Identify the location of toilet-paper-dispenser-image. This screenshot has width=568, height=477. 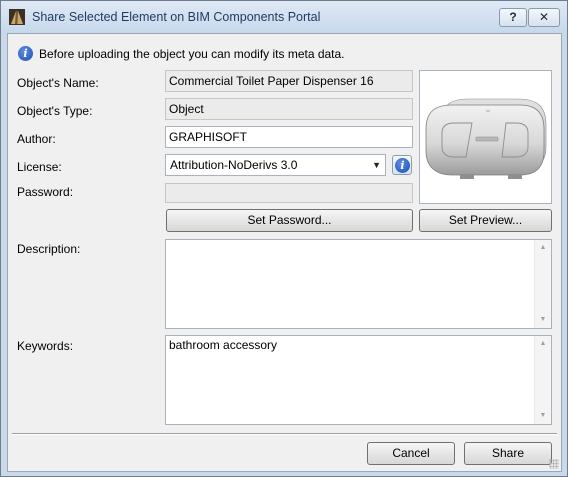
(486, 138).